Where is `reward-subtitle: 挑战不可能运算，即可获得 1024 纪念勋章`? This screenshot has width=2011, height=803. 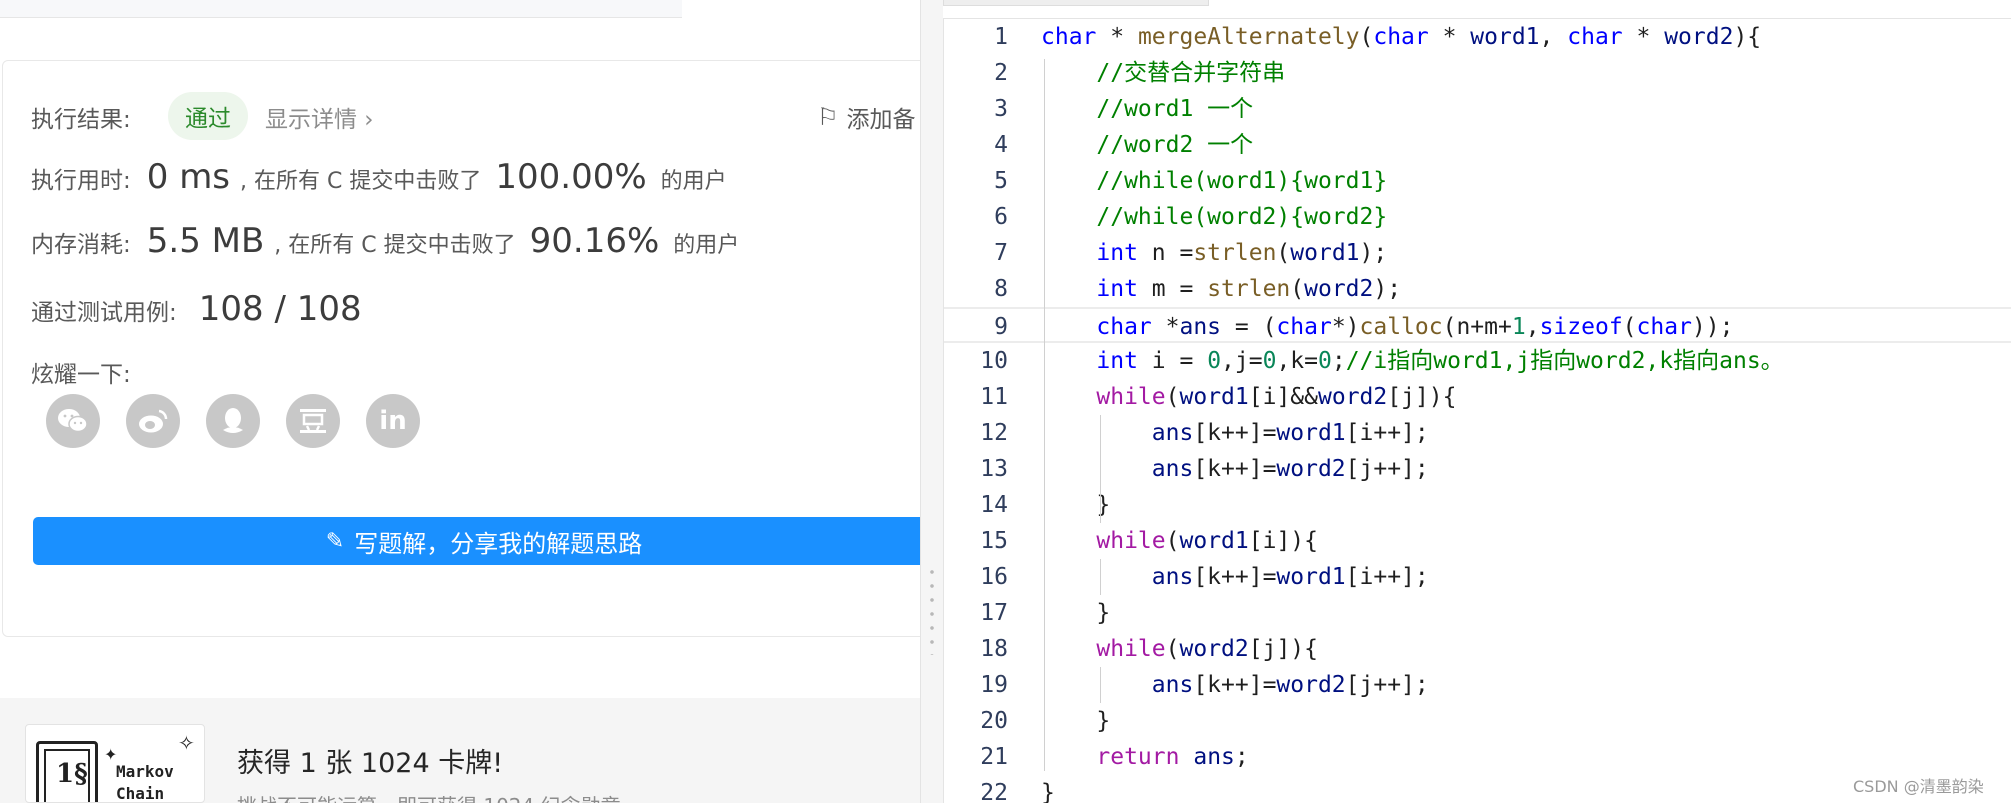 reward-subtitle: 挑战不可能运算，即可获得 1024 纪念勋章 is located at coordinates (429, 796).